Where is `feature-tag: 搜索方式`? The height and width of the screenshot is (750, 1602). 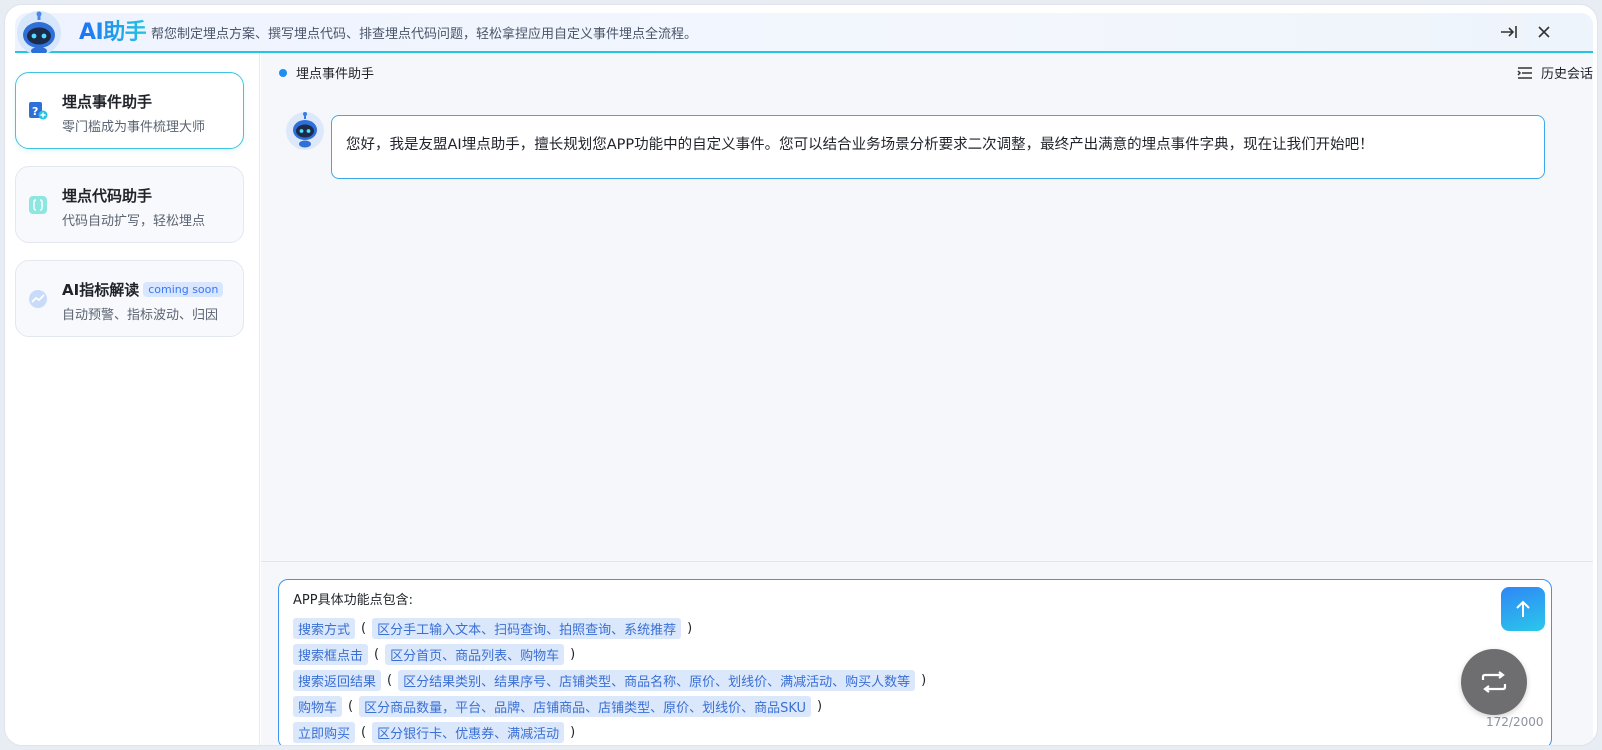
feature-tag: 搜索方式 is located at coordinates (324, 628).